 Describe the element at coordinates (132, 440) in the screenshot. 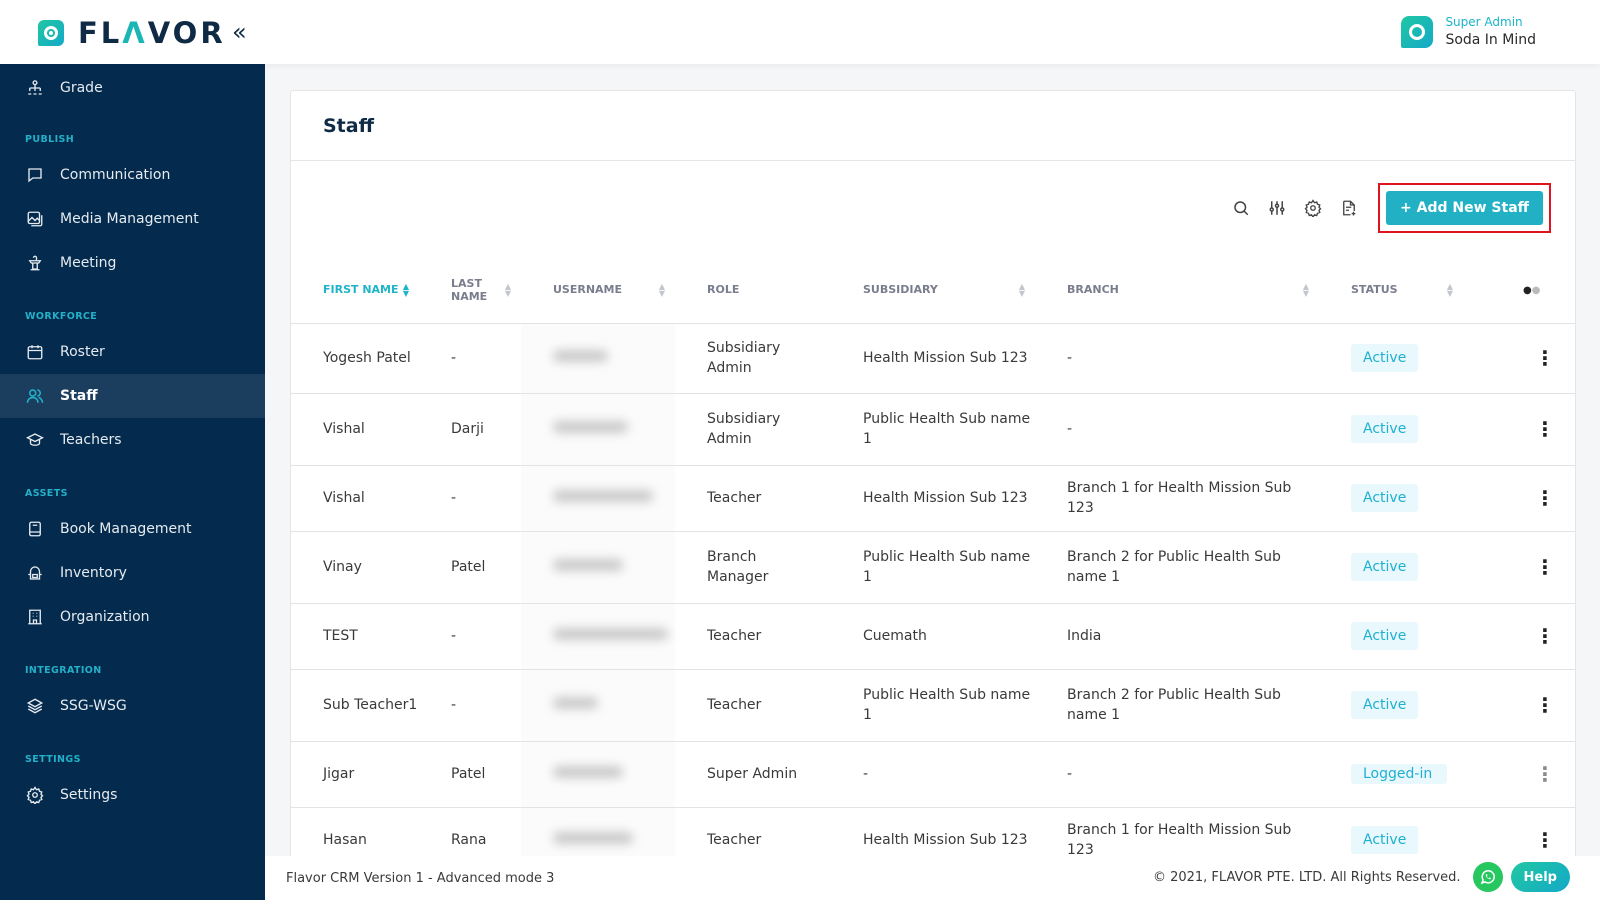

I see `sidebar-item-teachers: Teachers` at that location.